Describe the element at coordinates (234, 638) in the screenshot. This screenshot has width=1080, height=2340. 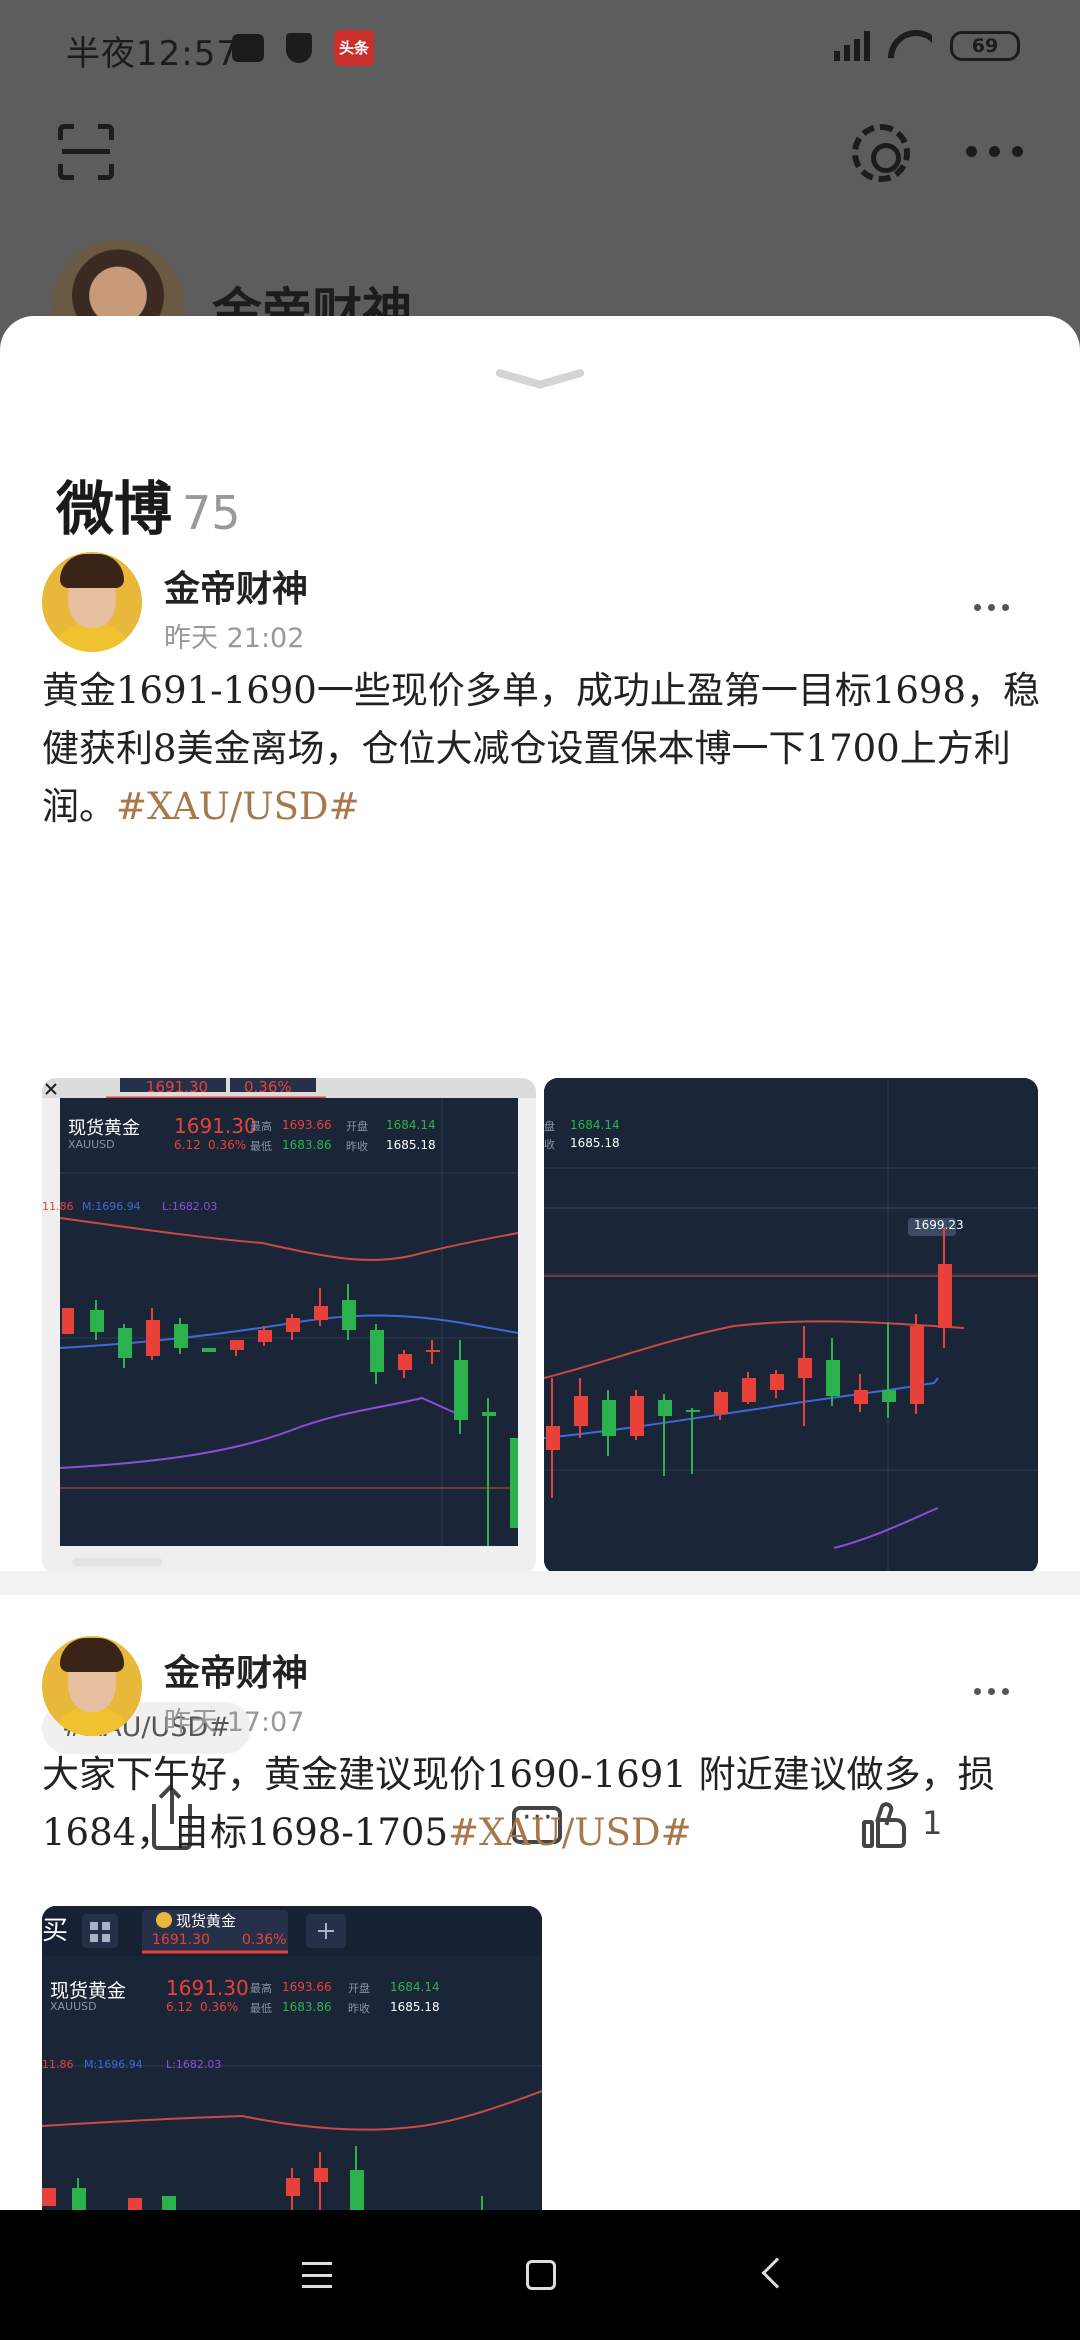
I see `post-time: 昨天 21:02` at that location.